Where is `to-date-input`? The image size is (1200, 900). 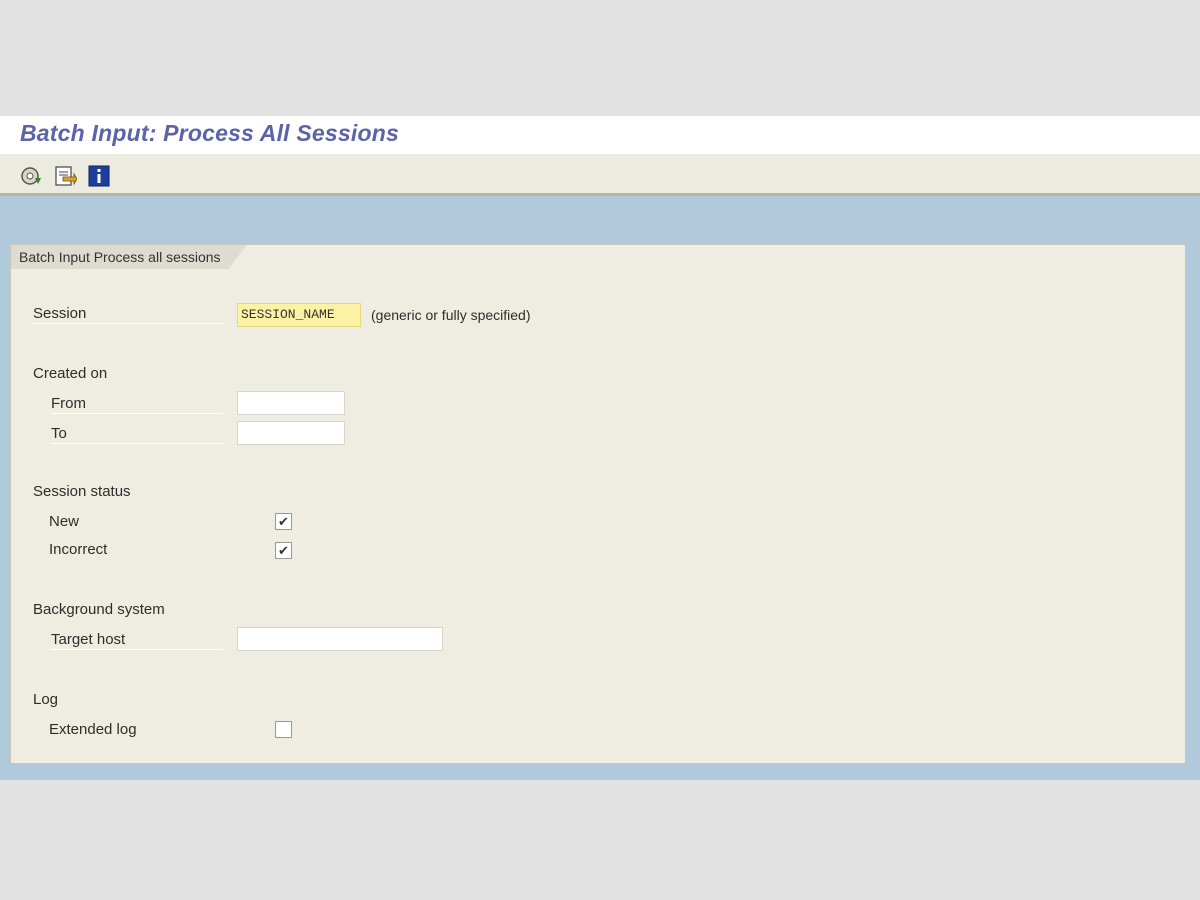 to-date-input is located at coordinates (291, 433).